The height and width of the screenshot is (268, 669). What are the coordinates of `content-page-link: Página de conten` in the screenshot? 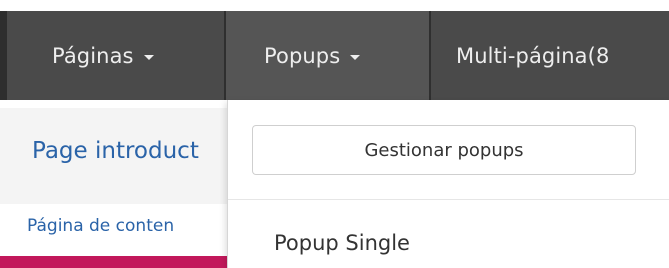 It's located at (100, 226).